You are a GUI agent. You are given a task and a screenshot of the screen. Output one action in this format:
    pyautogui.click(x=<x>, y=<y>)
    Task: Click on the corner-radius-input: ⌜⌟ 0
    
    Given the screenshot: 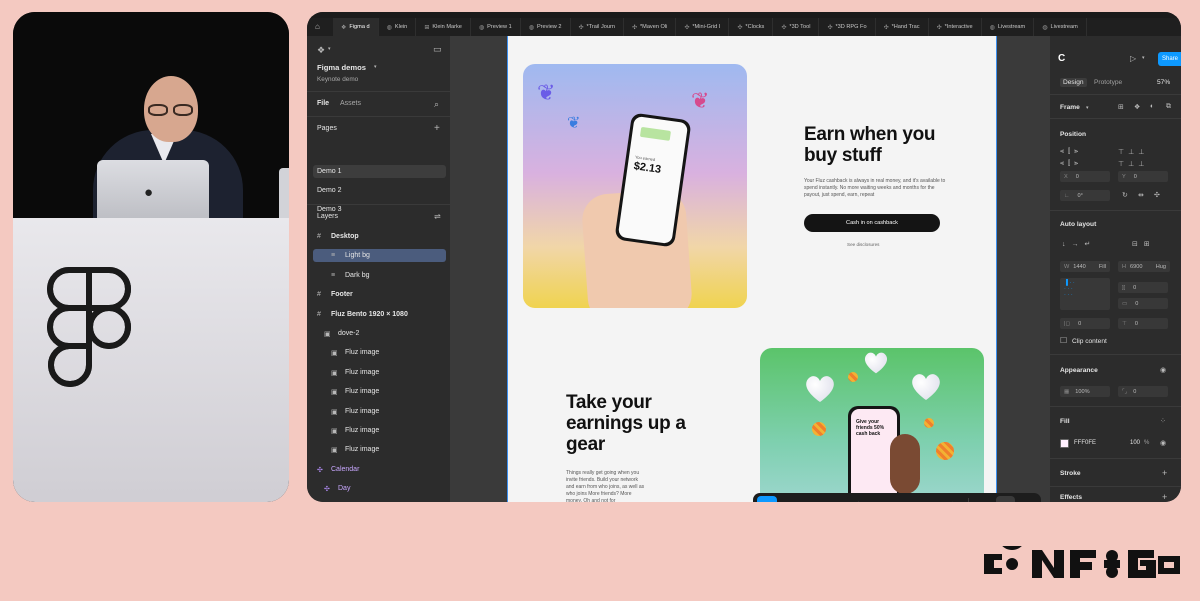 What is the action you would take?
    pyautogui.click(x=1143, y=391)
    